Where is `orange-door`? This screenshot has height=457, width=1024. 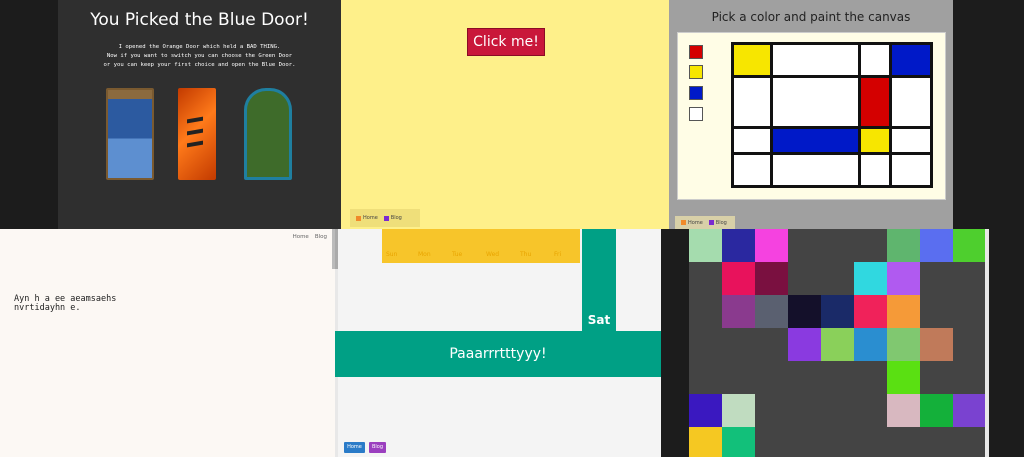
orange-door is located at coordinates (197, 134).